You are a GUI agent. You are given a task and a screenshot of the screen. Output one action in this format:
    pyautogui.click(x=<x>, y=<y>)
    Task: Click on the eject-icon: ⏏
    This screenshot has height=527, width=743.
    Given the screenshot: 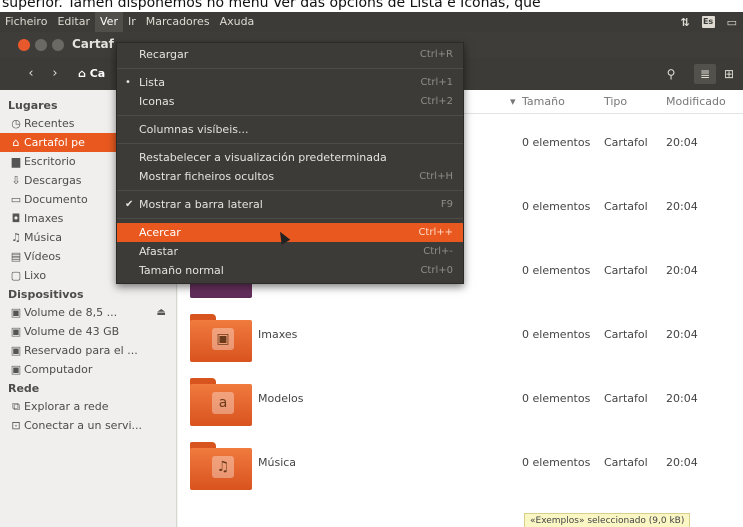 What is the action you would take?
    pyautogui.click(x=161, y=312)
    